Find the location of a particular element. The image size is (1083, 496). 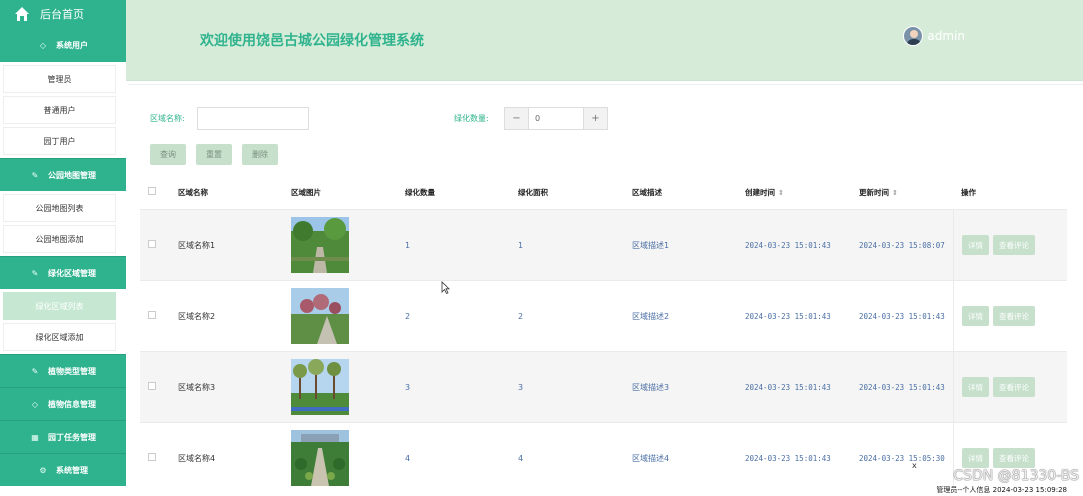

cell-updated: 2024-03-23 15:08:07 is located at coordinates (902, 245).